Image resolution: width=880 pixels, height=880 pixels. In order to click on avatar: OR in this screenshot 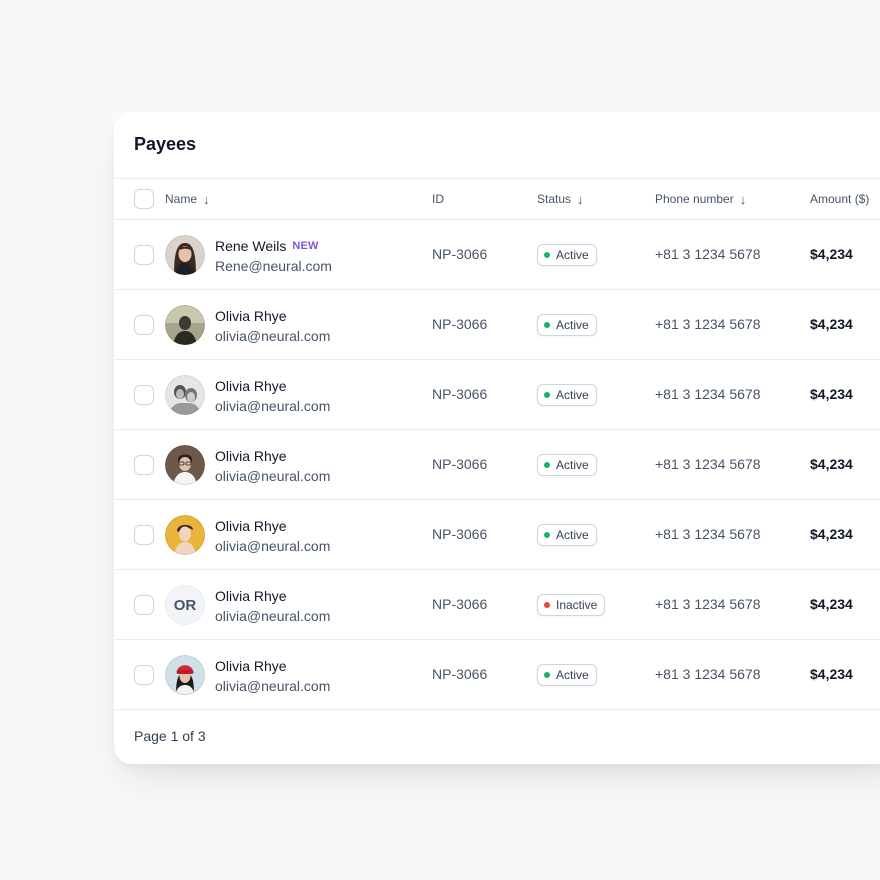, I will do `click(185, 605)`.